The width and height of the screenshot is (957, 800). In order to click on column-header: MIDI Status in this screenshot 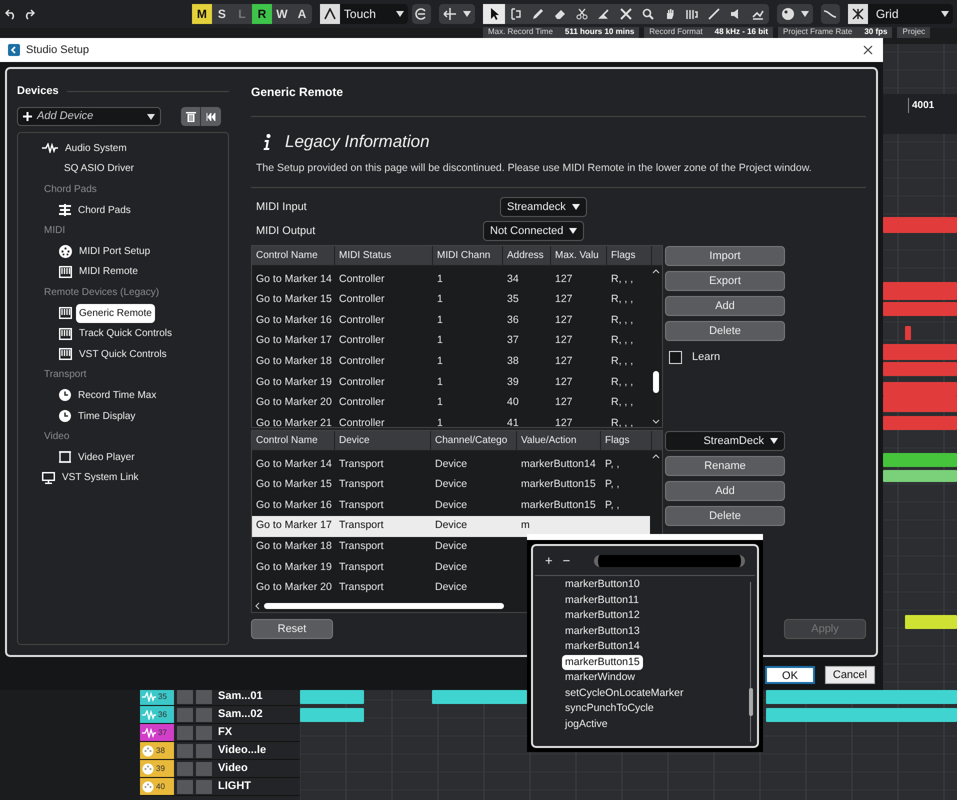, I will do `click(384, 256)`.